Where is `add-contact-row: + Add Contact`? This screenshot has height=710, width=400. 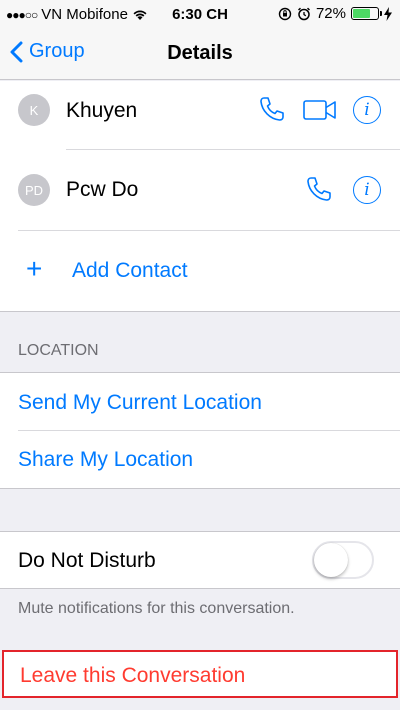 add-contact-row: + Add Contact is located at coordinates (200, 271).